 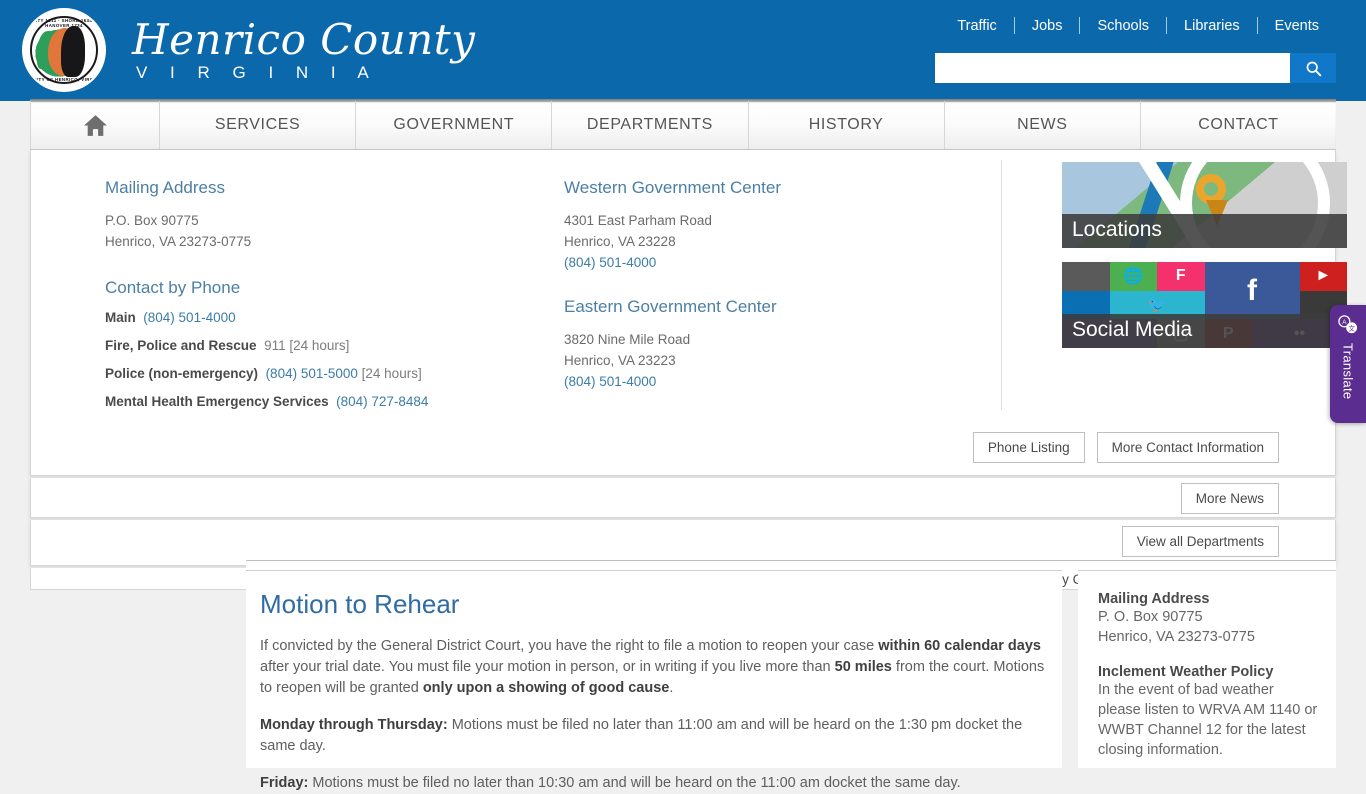 I want to click on site-title: Henrico County, so click(x=303, y=40).